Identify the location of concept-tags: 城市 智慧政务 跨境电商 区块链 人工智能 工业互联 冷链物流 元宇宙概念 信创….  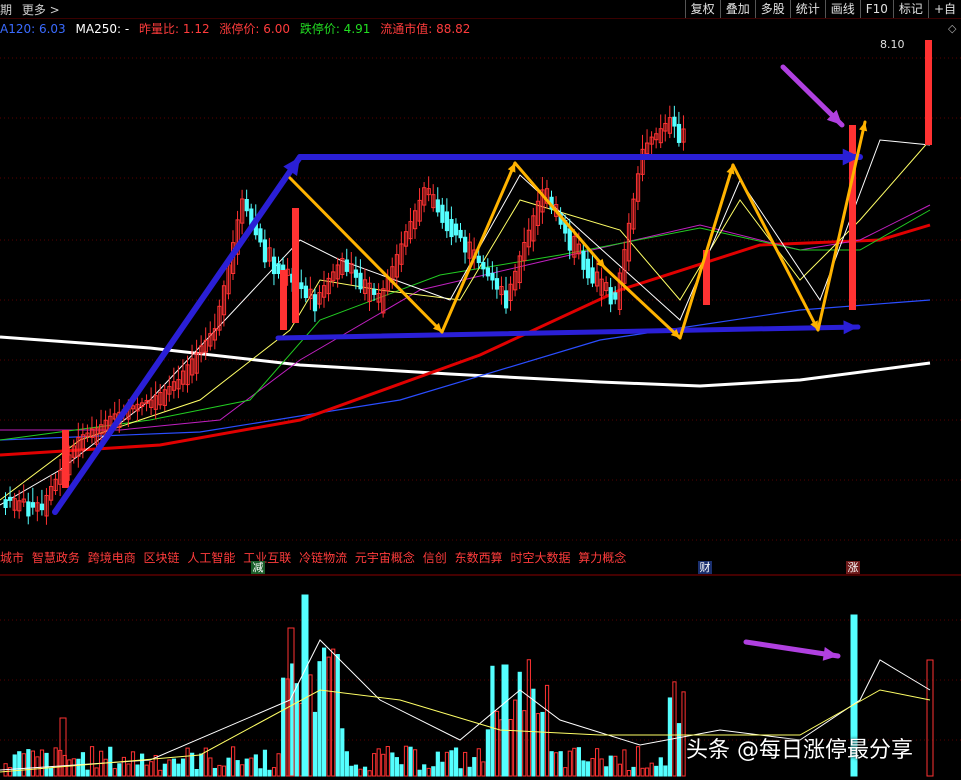
(315, 557).